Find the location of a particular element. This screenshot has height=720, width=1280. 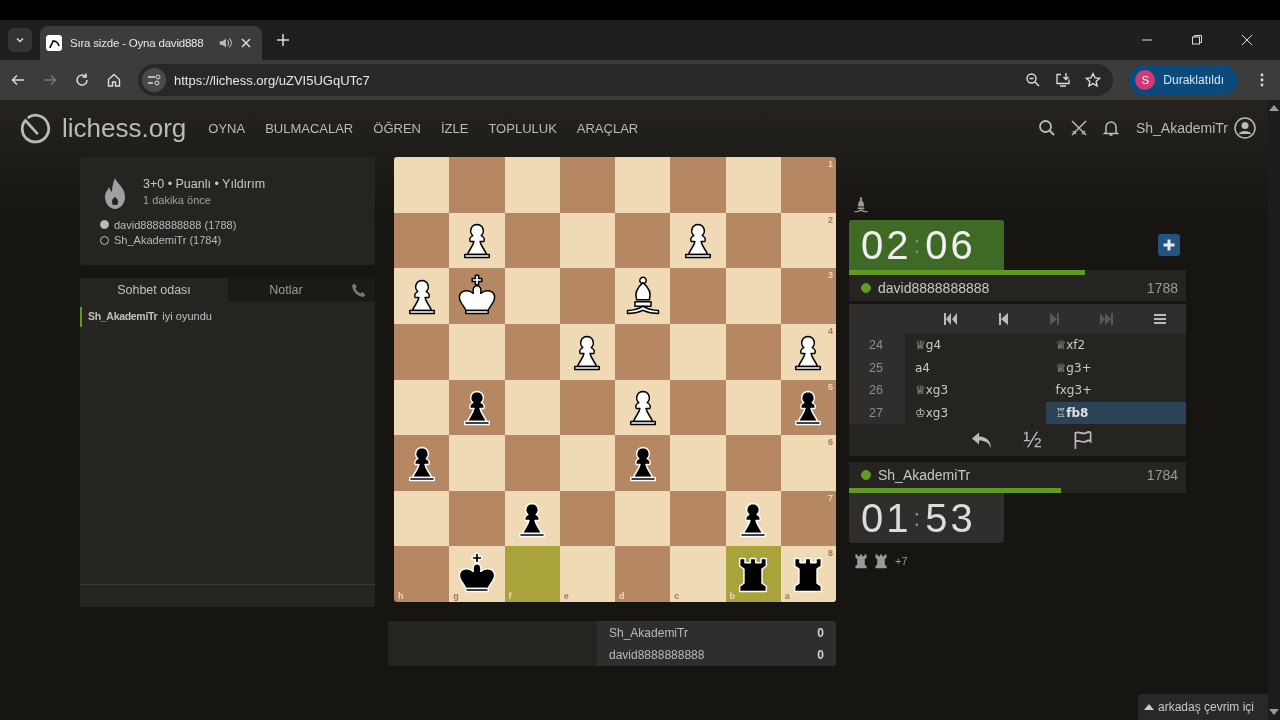

restore-icon is located at coordinates (1197, 40).